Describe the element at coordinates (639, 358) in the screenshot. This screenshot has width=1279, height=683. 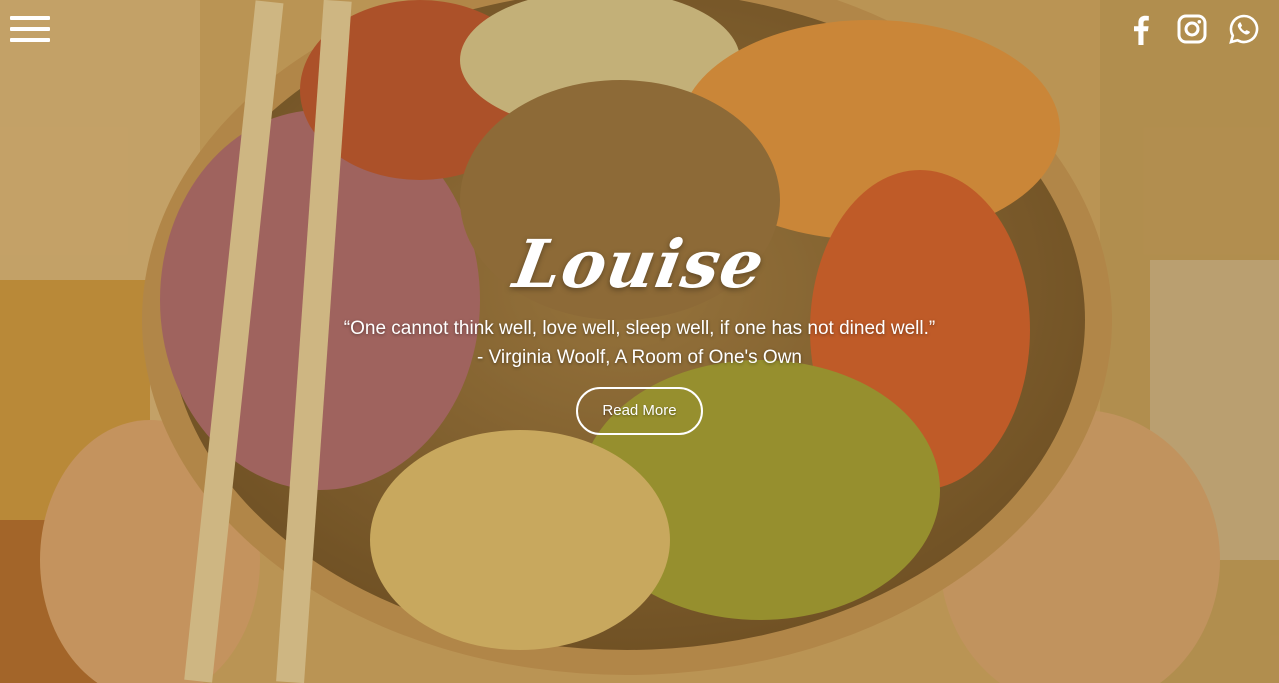
I see `quote-attribution: - Virginia Woolf, A Room of One's Own` at that location.